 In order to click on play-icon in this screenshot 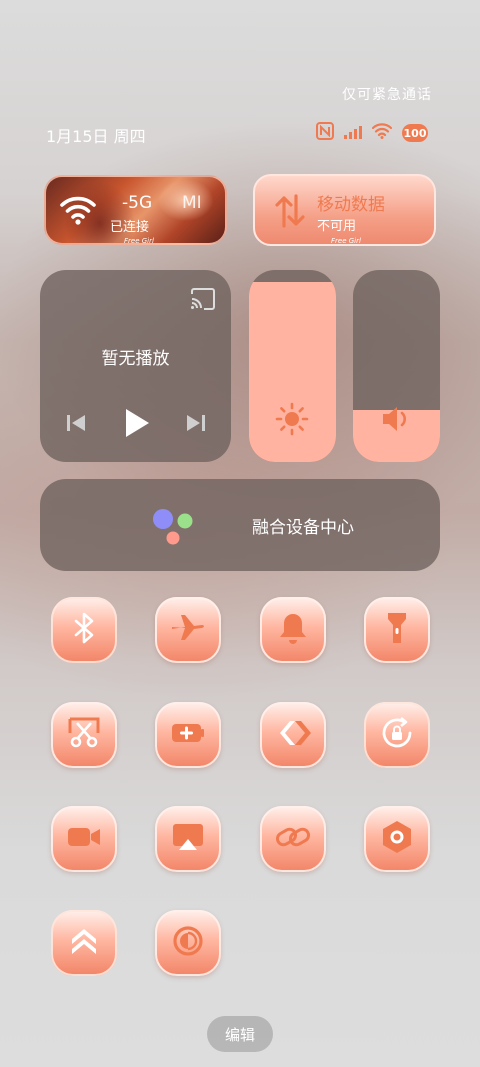, I will do `click(137, 425)`.